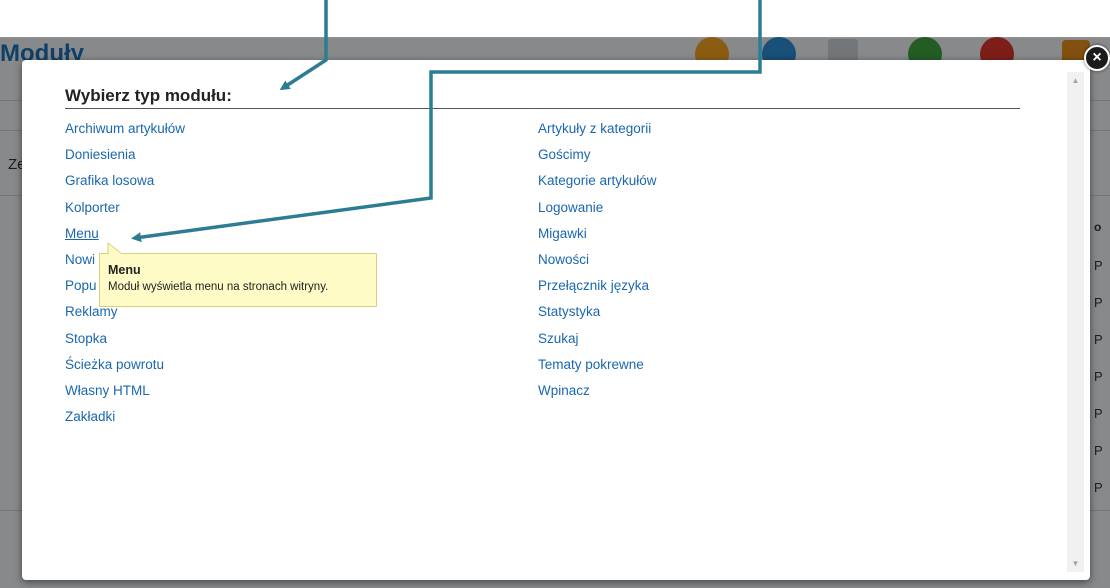 The image size is (1110, 588). Describe the element at coordinates (542, 108) in the screenshot. I see `title-divider` at that location.